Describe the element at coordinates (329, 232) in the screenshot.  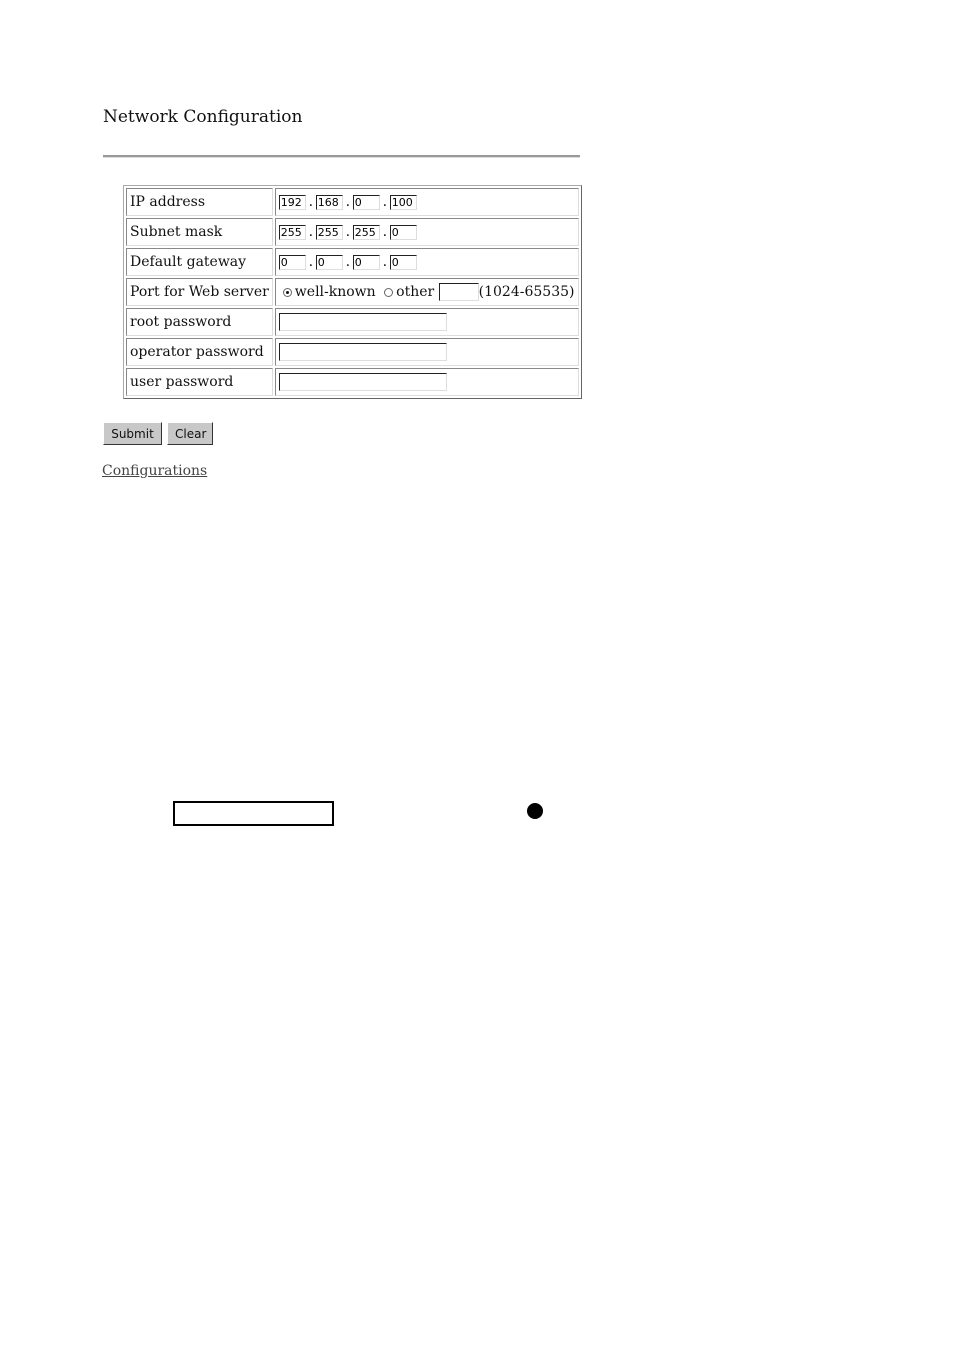
I see `subnet-octet-2-input` at that location.